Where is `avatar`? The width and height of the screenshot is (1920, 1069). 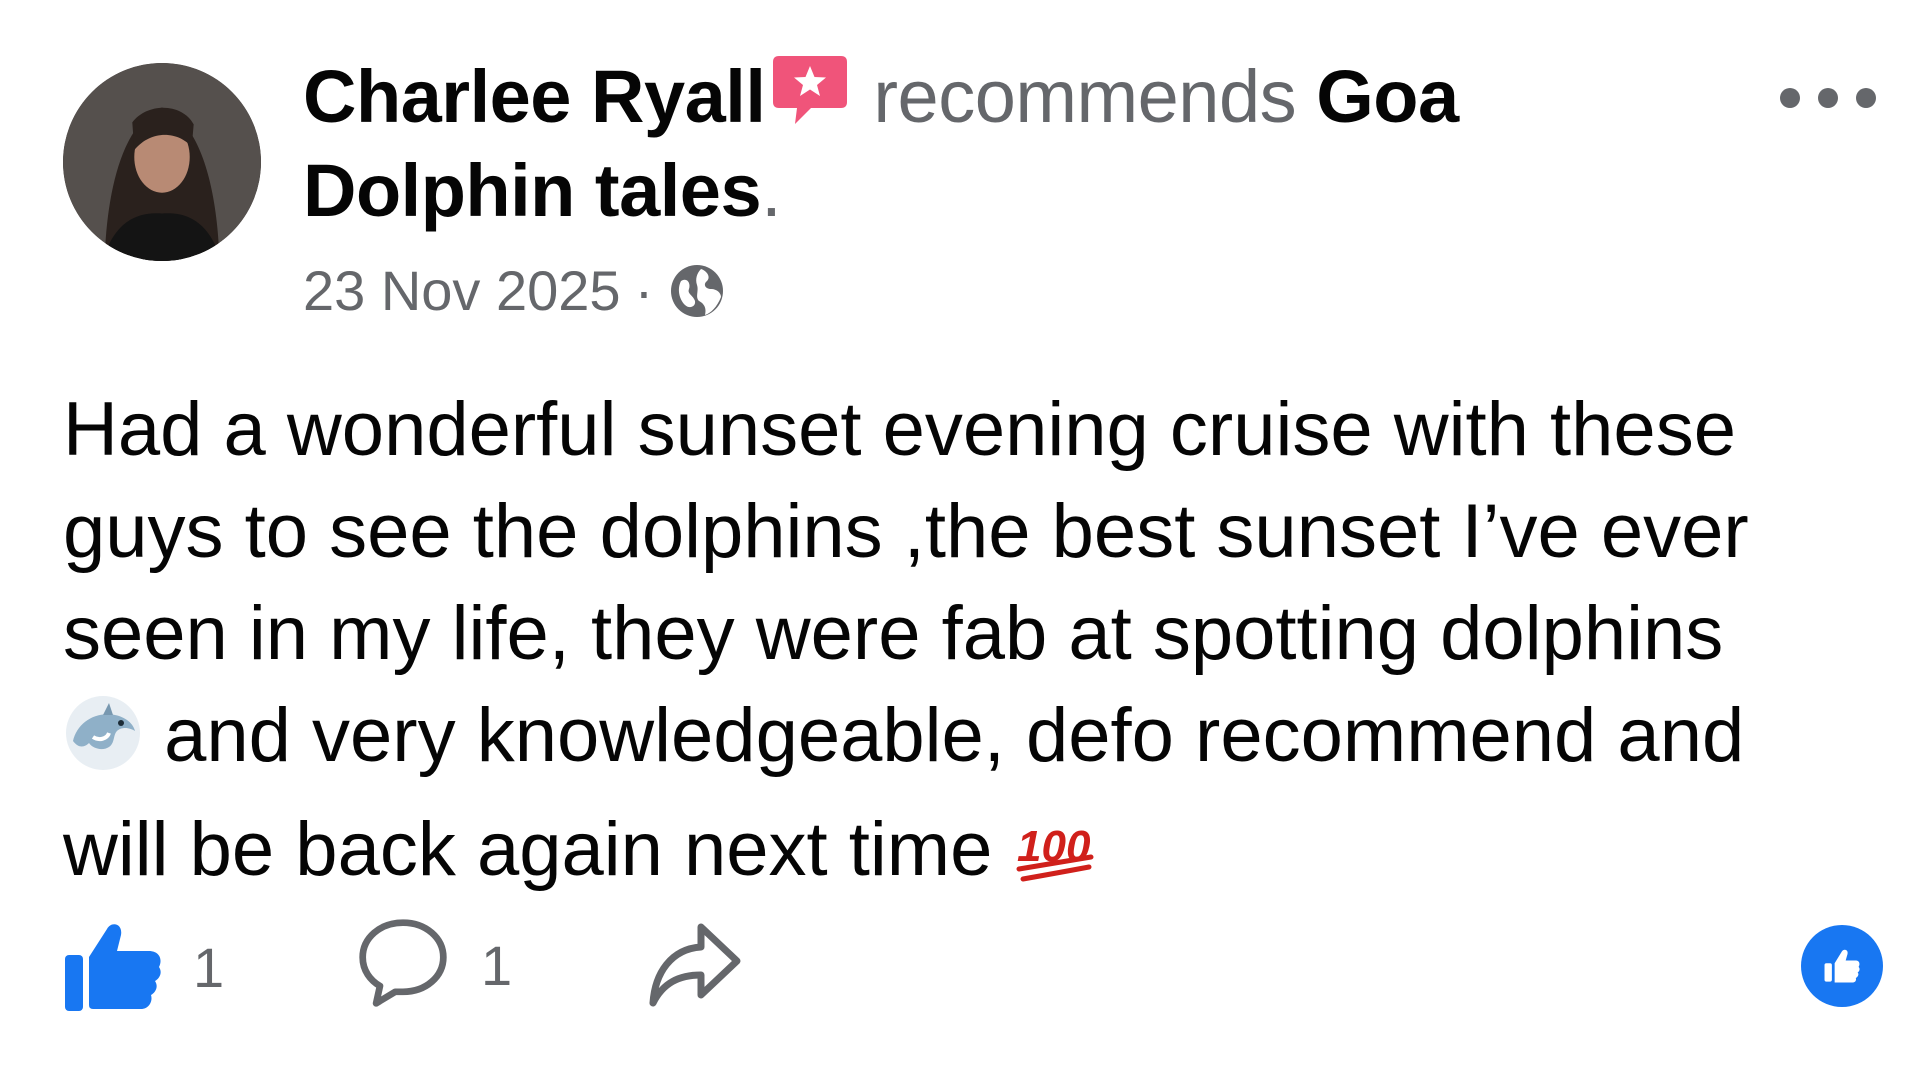 avatar is located at coordinates (162, 162).